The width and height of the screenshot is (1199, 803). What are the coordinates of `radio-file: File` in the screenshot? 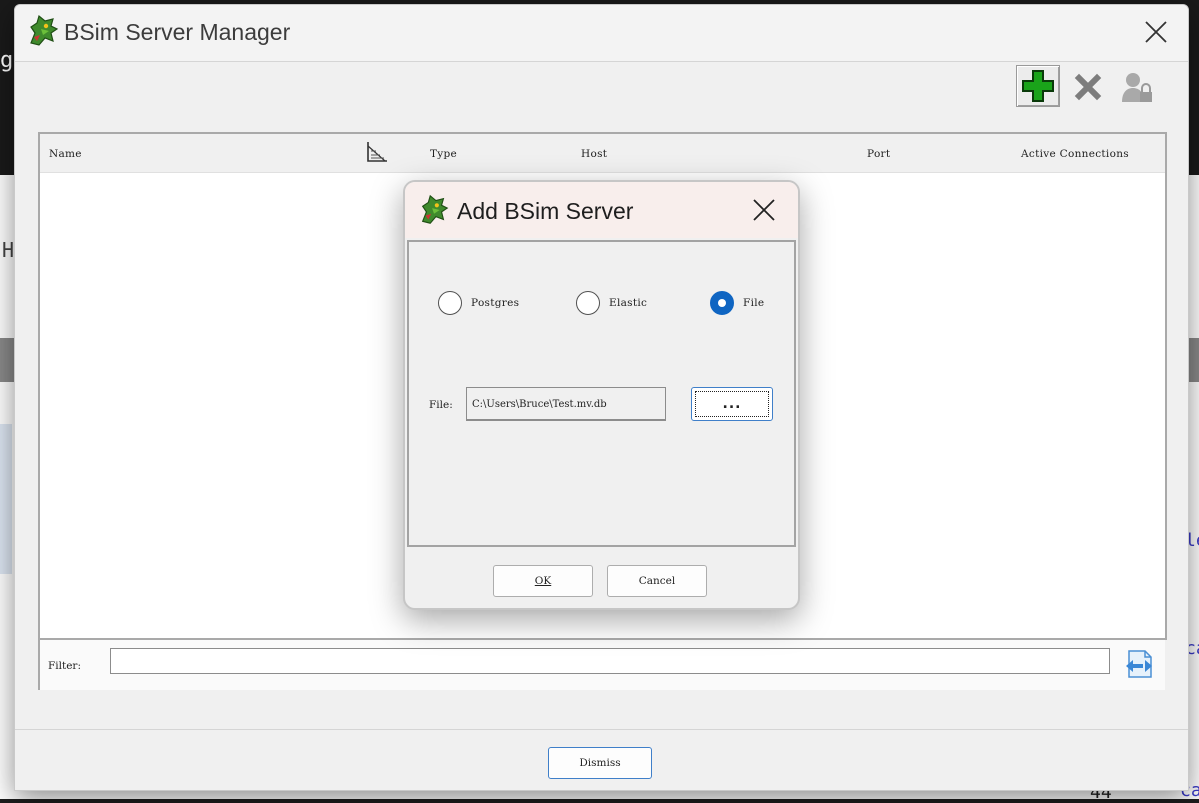 It's located at (737, 303).